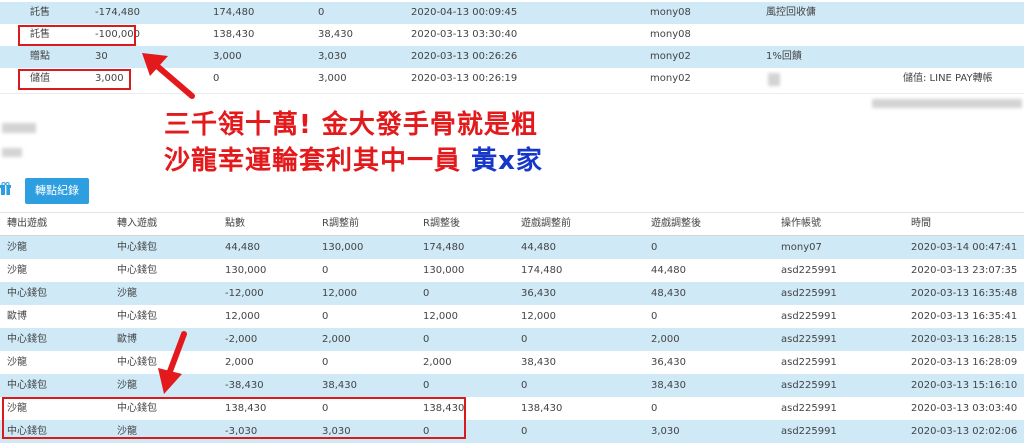 This screenshot has height=443, width=1024. Describe the element at coordinates (244, 293) in the screenshot. I see `points-cell: -12,000` at that location.